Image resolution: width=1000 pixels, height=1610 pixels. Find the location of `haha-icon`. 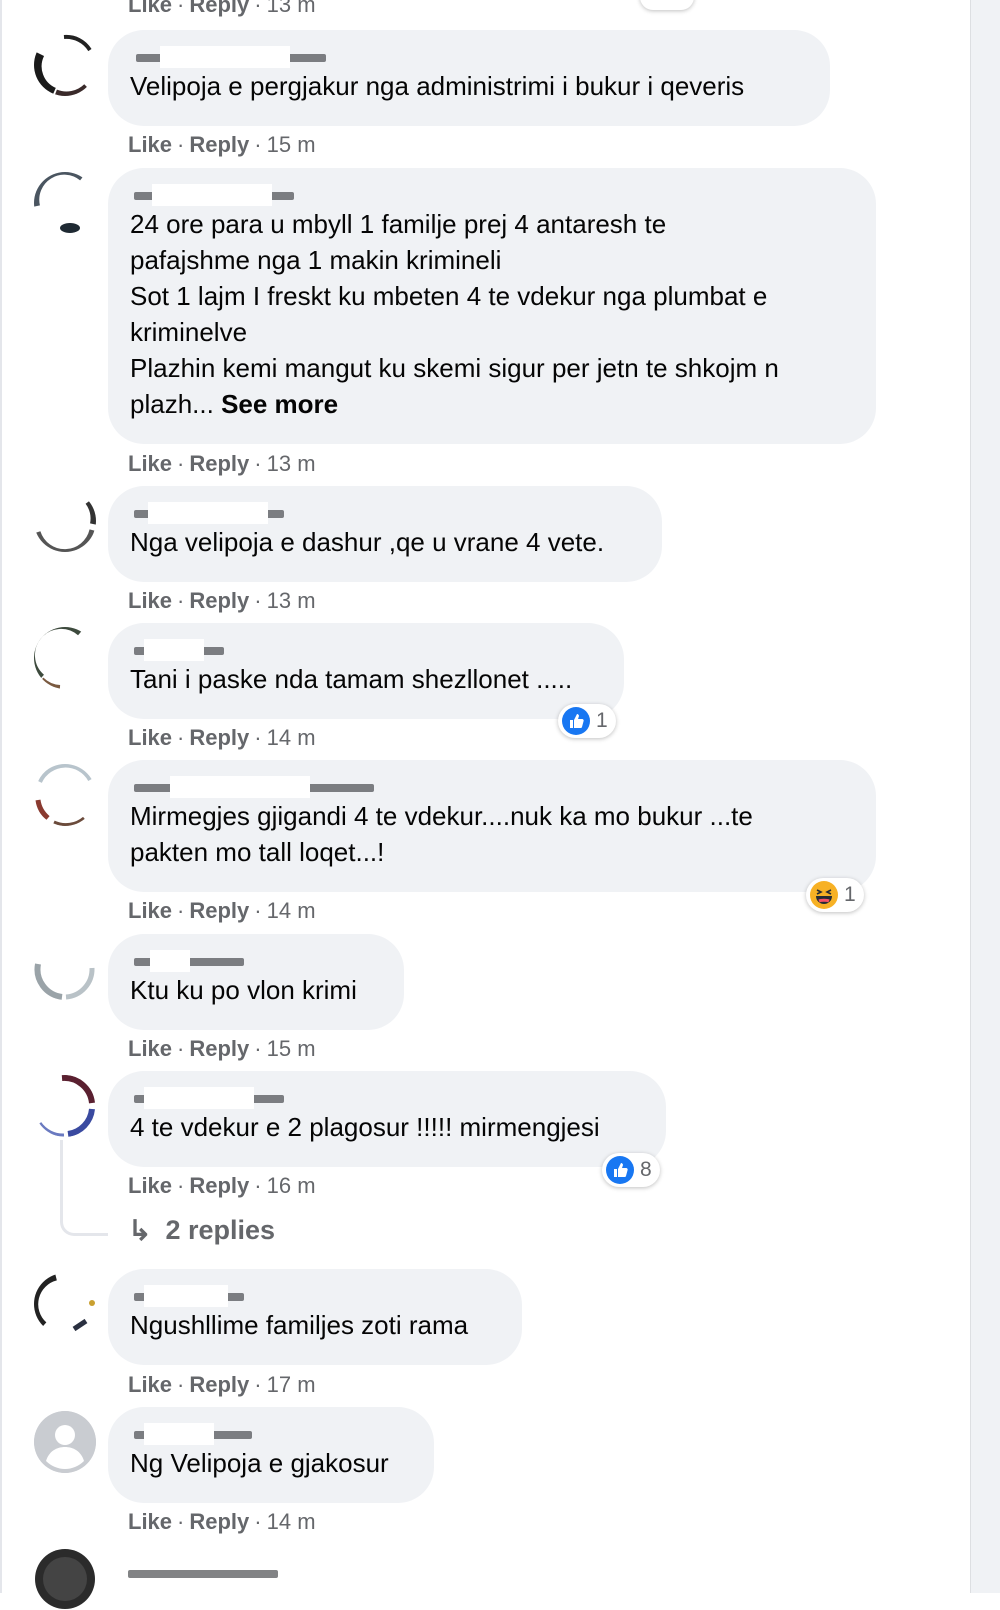

haha-icon is located at coordinates (824, 895).